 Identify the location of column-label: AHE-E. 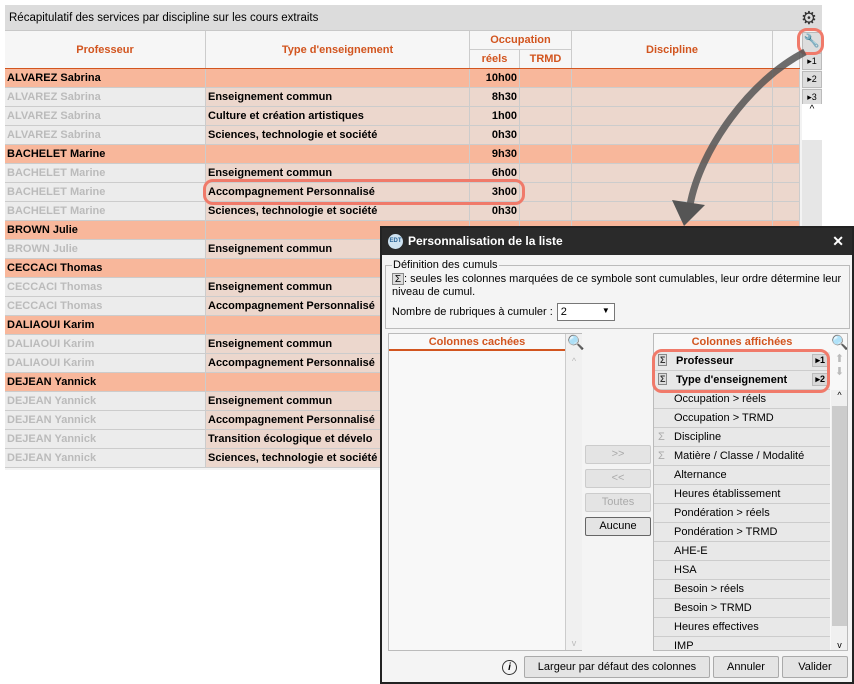
(691, 551).